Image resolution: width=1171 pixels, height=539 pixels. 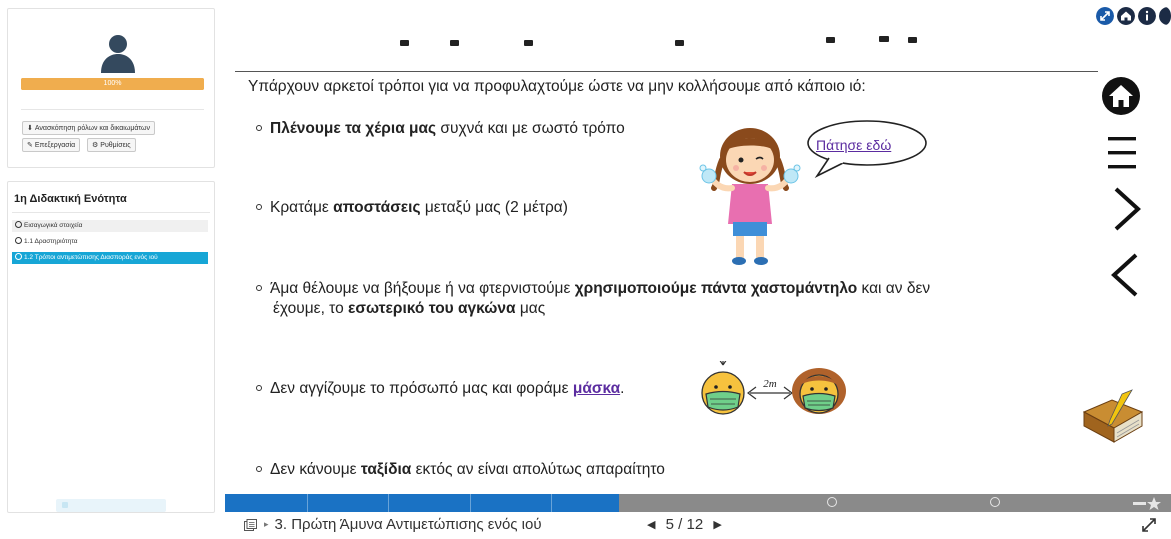 I want to click on girl-washing-hands-illustration, so click(x=750, y=196).